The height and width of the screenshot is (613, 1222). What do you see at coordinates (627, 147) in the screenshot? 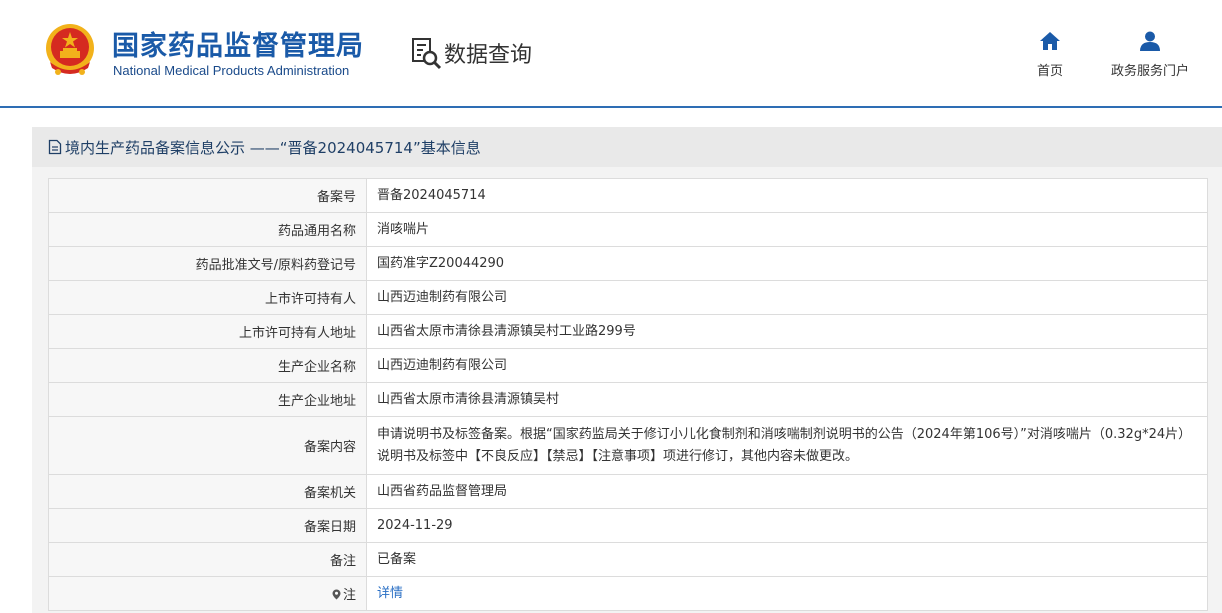
I see `section-title-bar: 境内生产药品备案信息公示 ——“晋备2024045714”基本信息` at bounding box center [627, 147].